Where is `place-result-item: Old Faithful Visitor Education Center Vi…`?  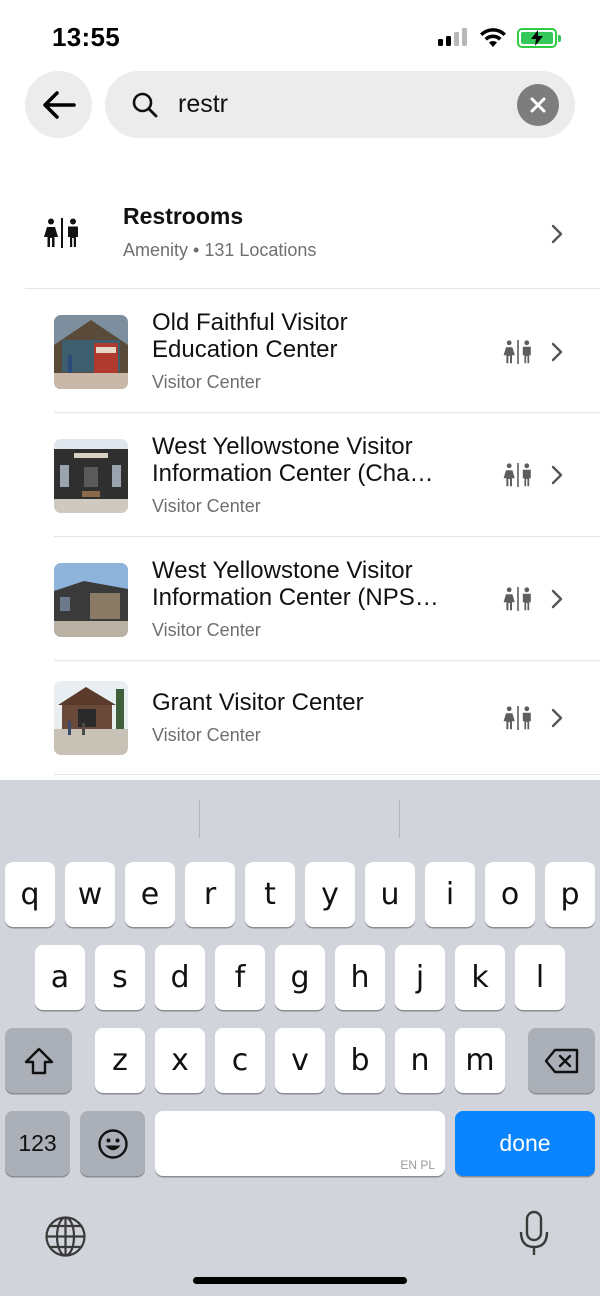
place-result-item: Old Faithful Visitor Education Center Vi… is located at coordinates (300, 352).